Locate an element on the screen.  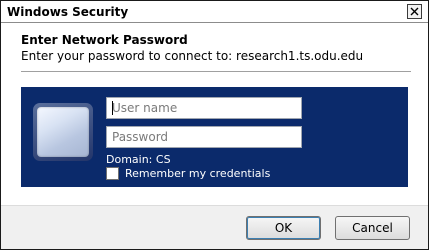
user-tile-icon is located at coordinates (63, 132).